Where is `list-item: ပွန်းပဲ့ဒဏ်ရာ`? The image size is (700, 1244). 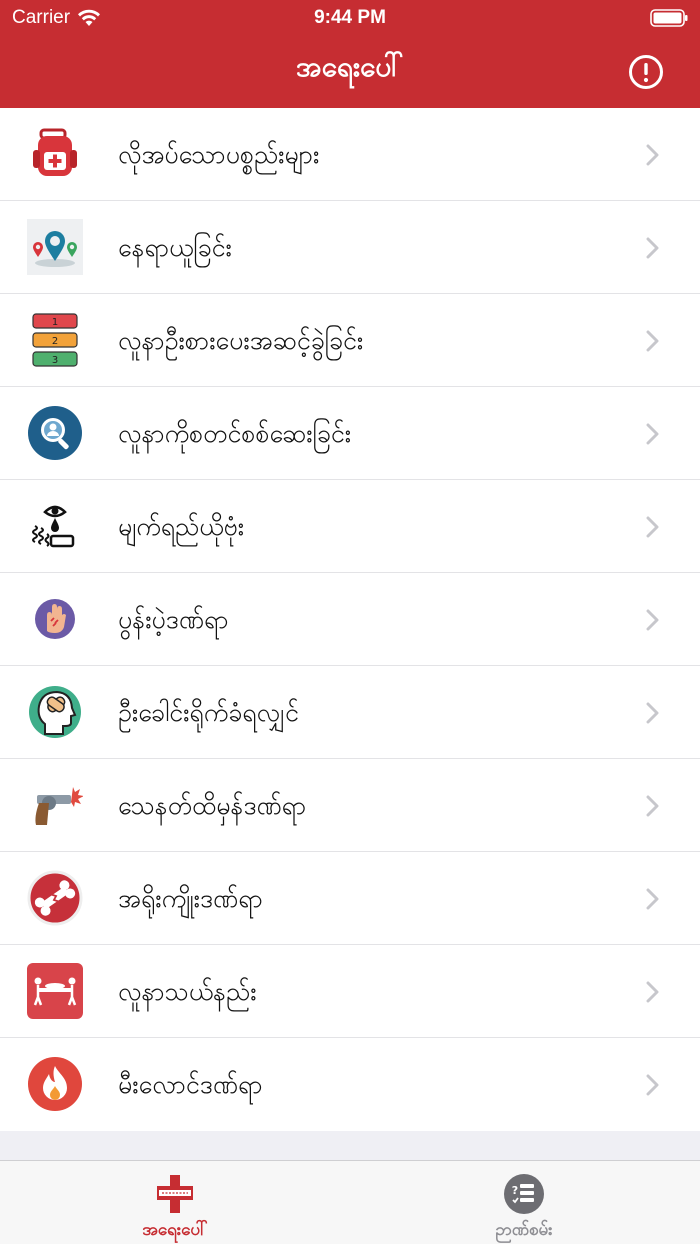 list-item: ပွန်းပဲ့ဒဏ်ရာ is located at coordinates (350, 619).